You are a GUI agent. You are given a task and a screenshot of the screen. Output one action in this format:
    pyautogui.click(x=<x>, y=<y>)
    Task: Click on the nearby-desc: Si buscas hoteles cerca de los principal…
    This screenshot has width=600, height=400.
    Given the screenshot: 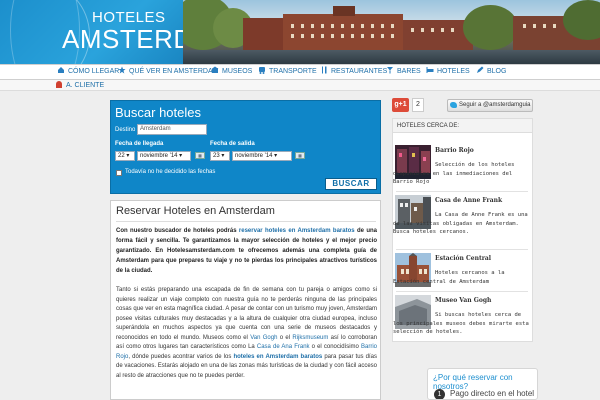 What is the action you would take?
    pyautogui.click(x=461, y=323)
    